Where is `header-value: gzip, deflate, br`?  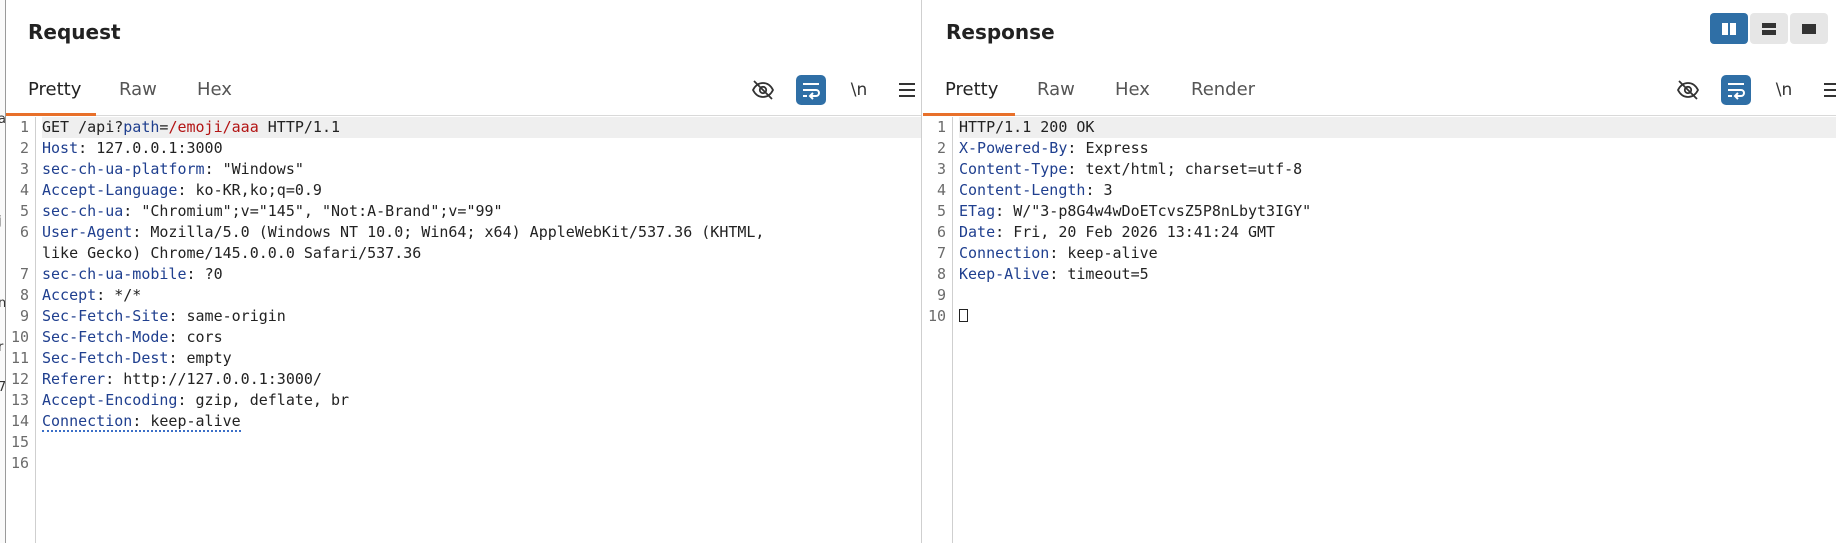 header-value: gzip, deflate, br is located at coordinates (272, 400).